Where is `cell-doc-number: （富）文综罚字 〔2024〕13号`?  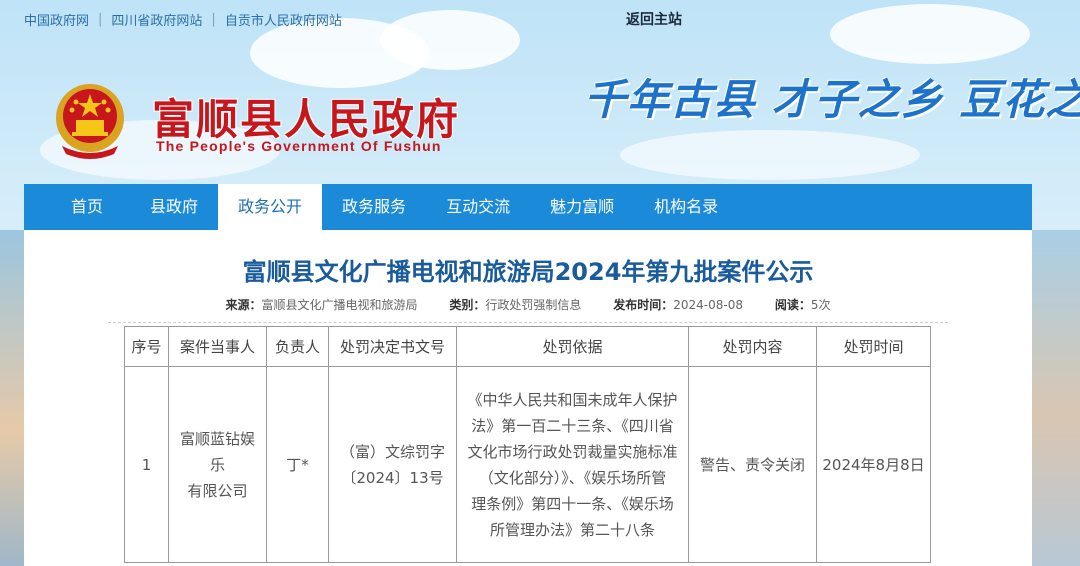
cell-doc-number: （富）文综罚字 〔2024〕13号 is located at coordinates (392, 464).